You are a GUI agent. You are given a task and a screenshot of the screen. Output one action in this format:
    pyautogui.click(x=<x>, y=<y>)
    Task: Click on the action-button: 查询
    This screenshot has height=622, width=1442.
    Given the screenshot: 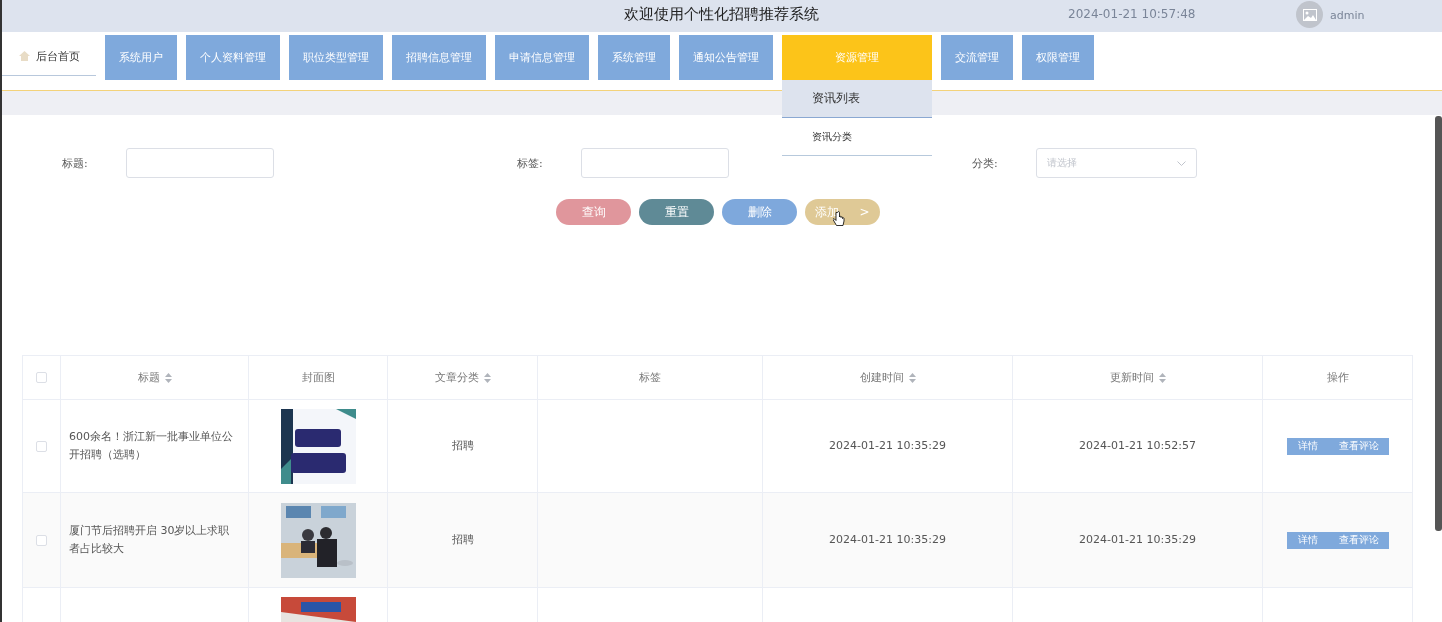 What is the action you would take?
    pyautogui.click(x=593, y=212)
    